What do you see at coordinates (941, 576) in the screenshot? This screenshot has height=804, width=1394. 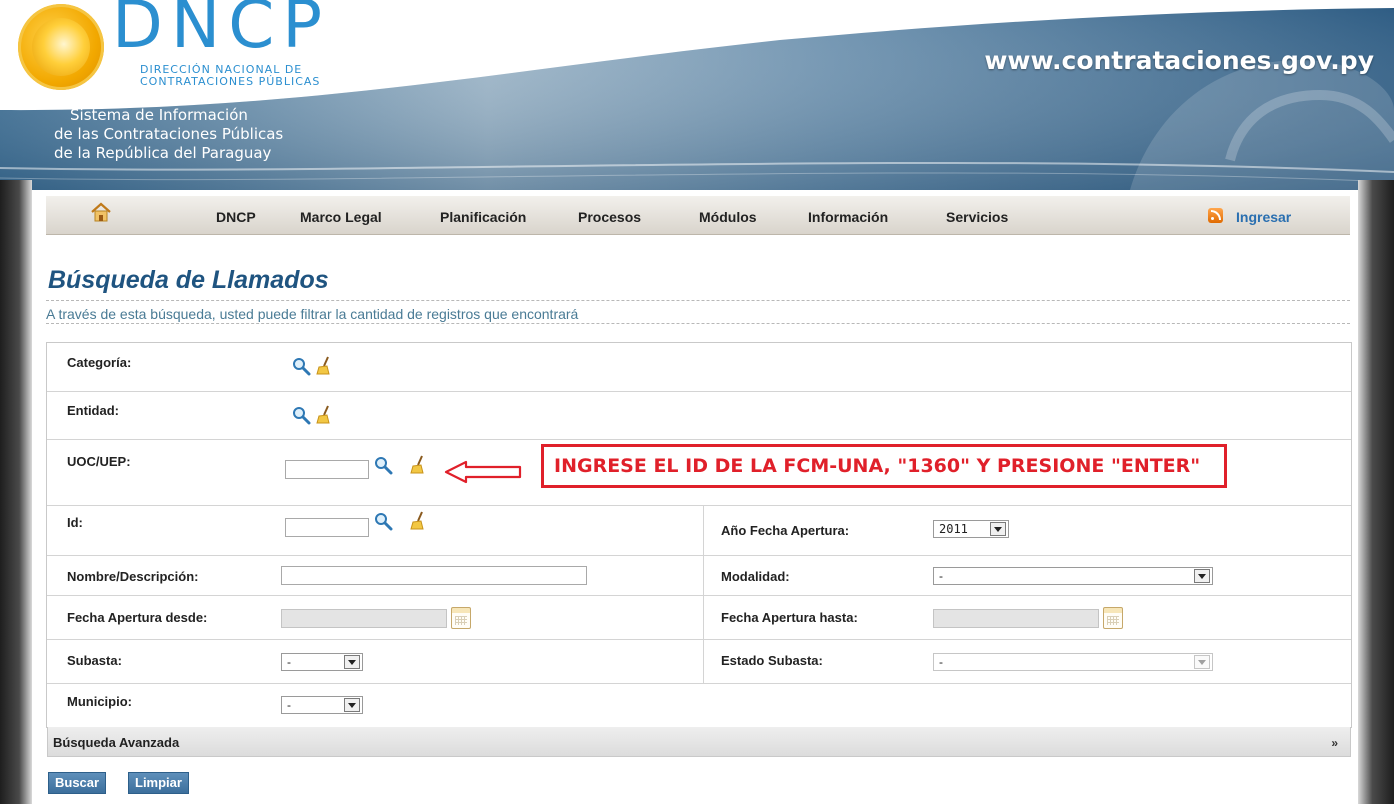 I see `modalidad-value: -` at bounding box center [941, 576].